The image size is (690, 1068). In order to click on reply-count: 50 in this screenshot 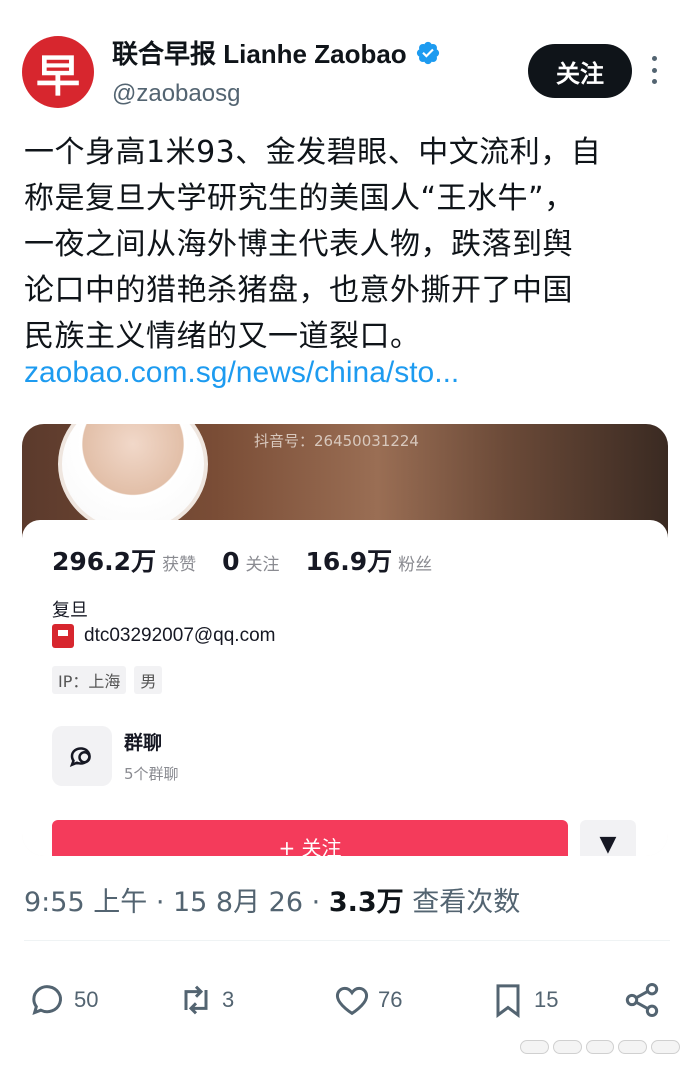, I will do `click(86, 999)`.